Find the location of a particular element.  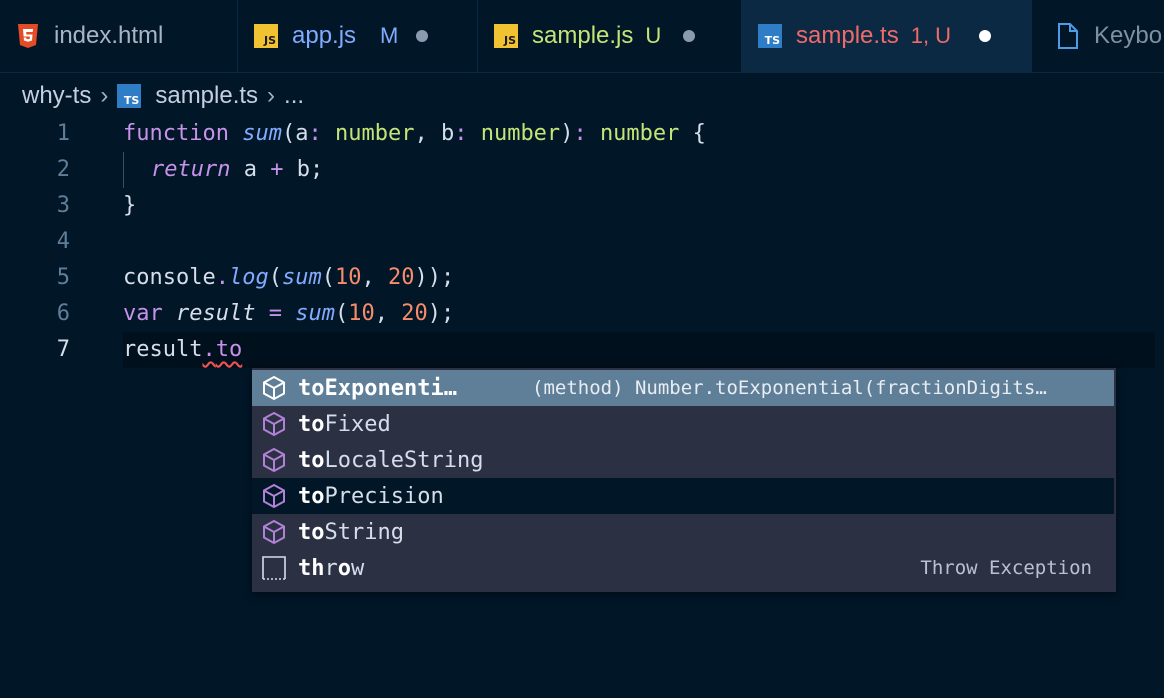

indent-guide is located at coordinates (123, 170).